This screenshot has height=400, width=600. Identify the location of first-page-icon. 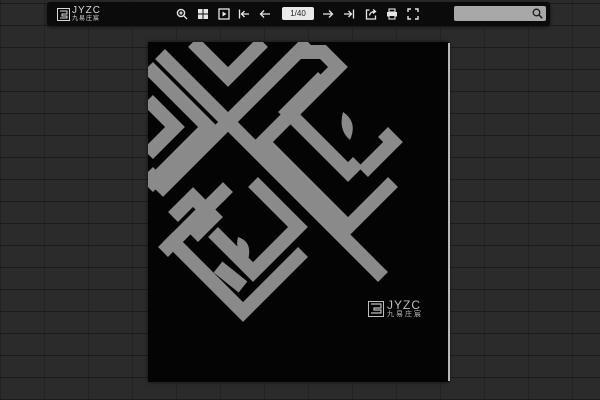
(243, 14).